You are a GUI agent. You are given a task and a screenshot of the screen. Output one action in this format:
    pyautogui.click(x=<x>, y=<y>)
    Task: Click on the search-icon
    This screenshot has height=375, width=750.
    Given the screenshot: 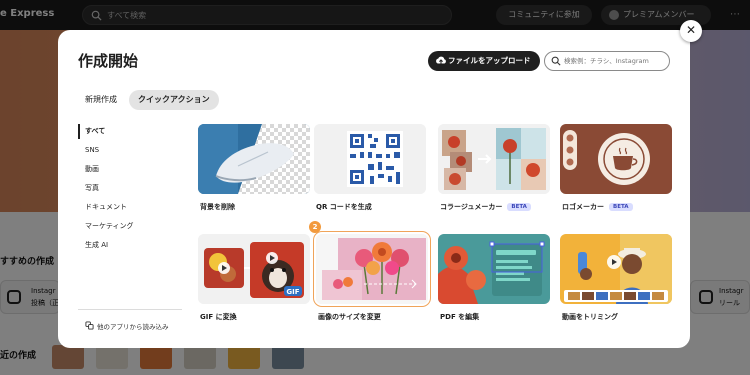 What is the action you would take?
    pyautogui.click(x=556, y=61)
    